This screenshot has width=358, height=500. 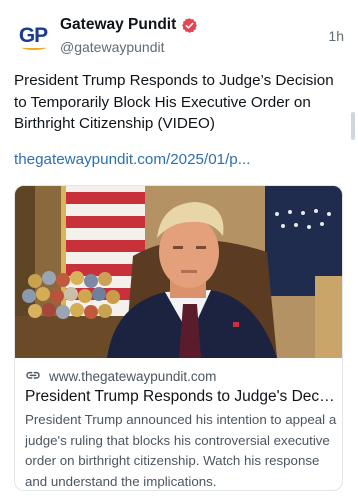 I want to click on avatar-initials: GP, so click(x=33, y=35).